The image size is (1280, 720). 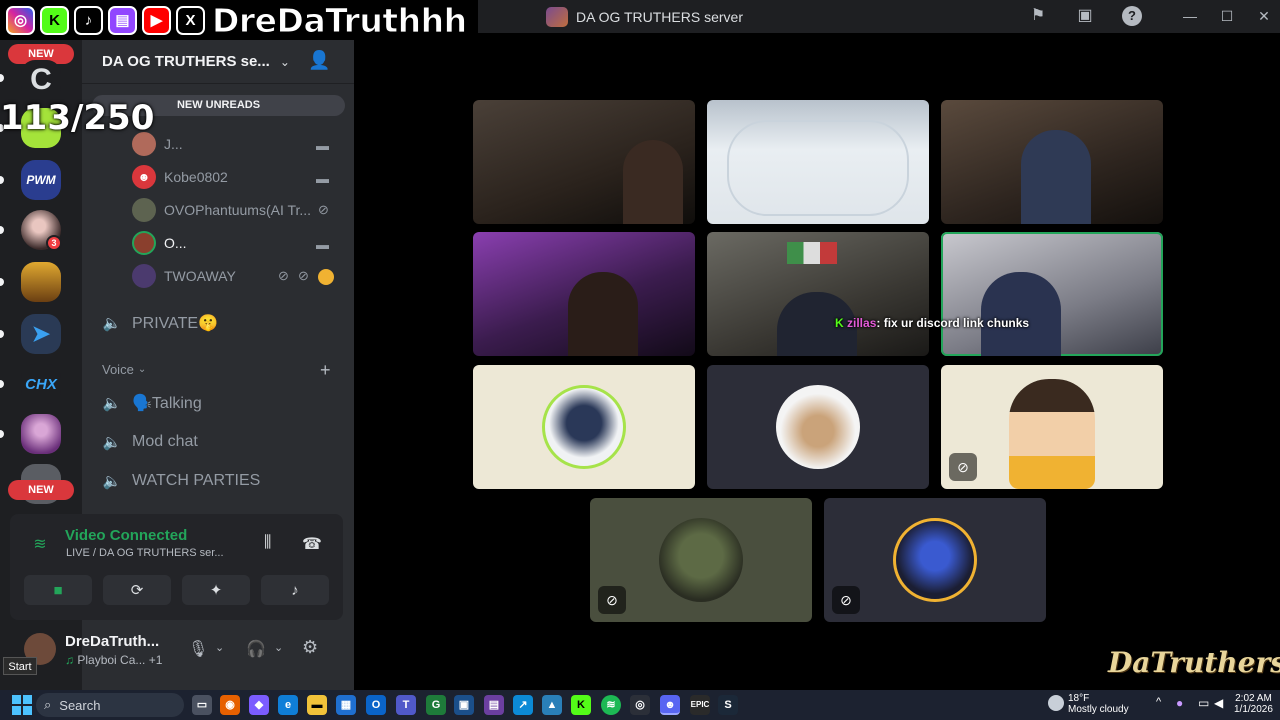 I want to click on headphones-icon: 🎧, so click(x=256, y=649).